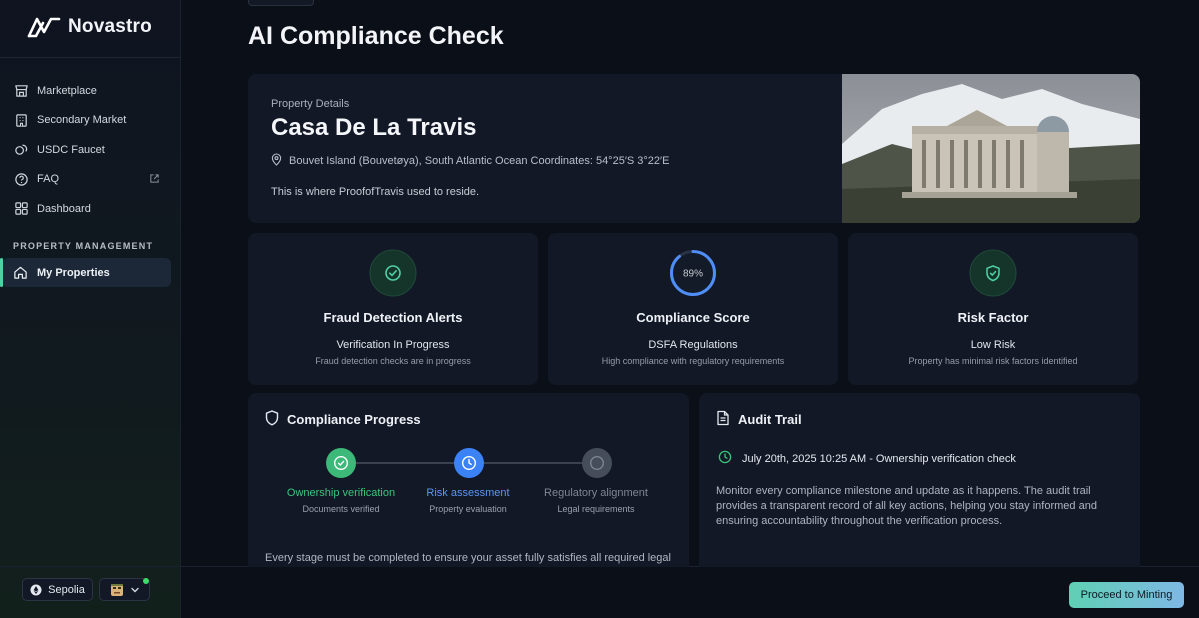  I want to click on sidebar-item-faq: FAQ, so click(90, 180).